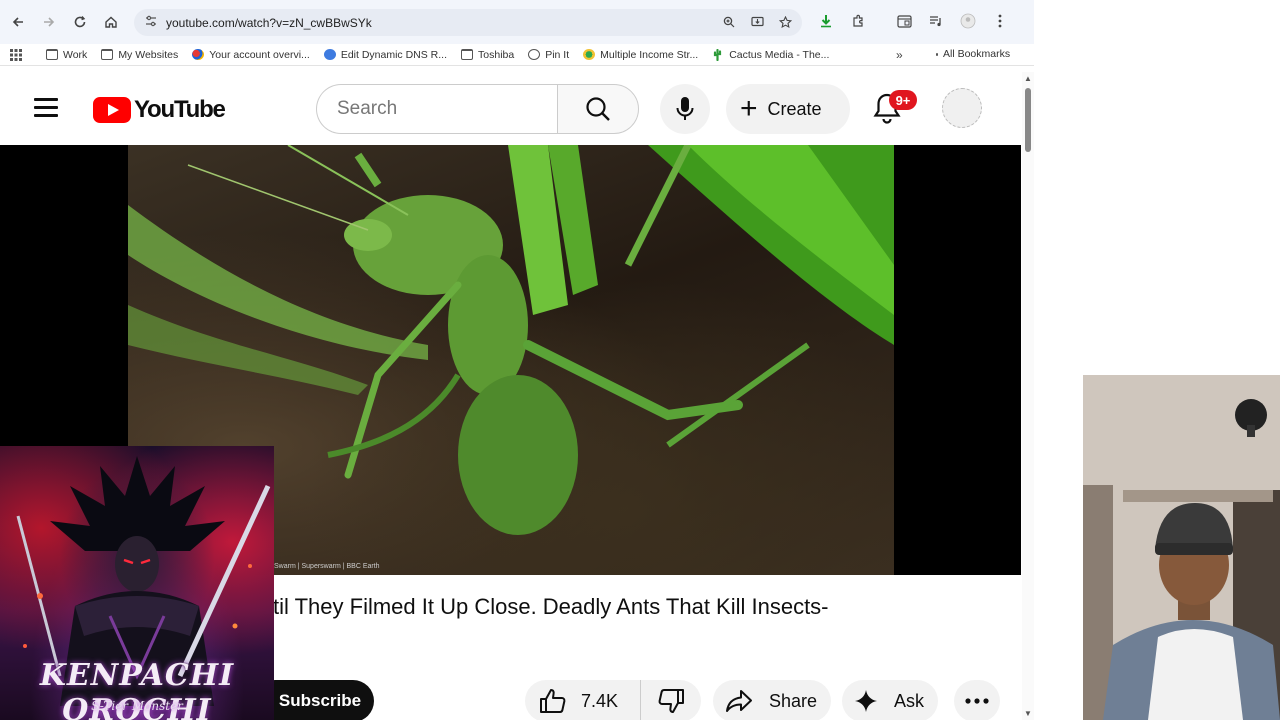 This screenshot has width=1280, height=720. What do you see at coordinates (1000, 21) in the screenshot?
I see `browser-menu-icon` at bounding box center [1000, 21].